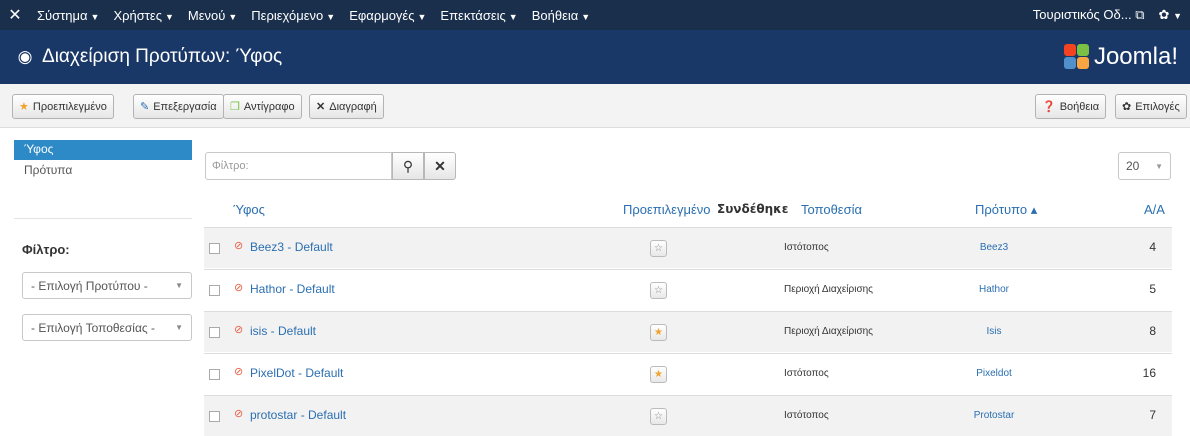  I want to click on template-link: Protostar, so click(994, 415).